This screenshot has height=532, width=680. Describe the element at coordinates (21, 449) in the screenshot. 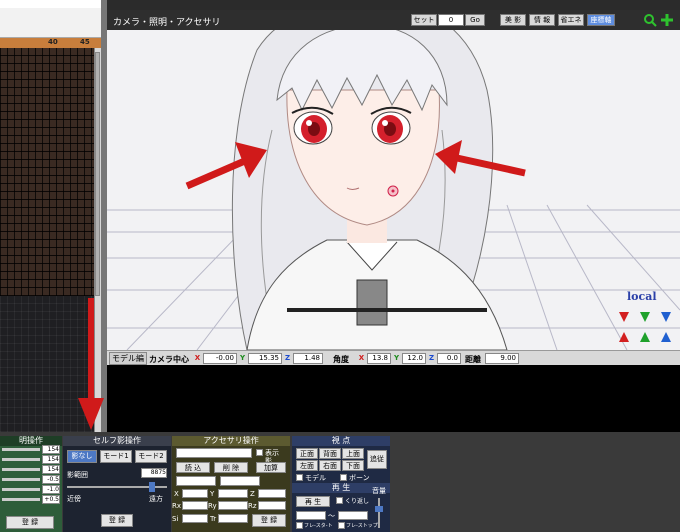

I see `light-slider-r` at that location.